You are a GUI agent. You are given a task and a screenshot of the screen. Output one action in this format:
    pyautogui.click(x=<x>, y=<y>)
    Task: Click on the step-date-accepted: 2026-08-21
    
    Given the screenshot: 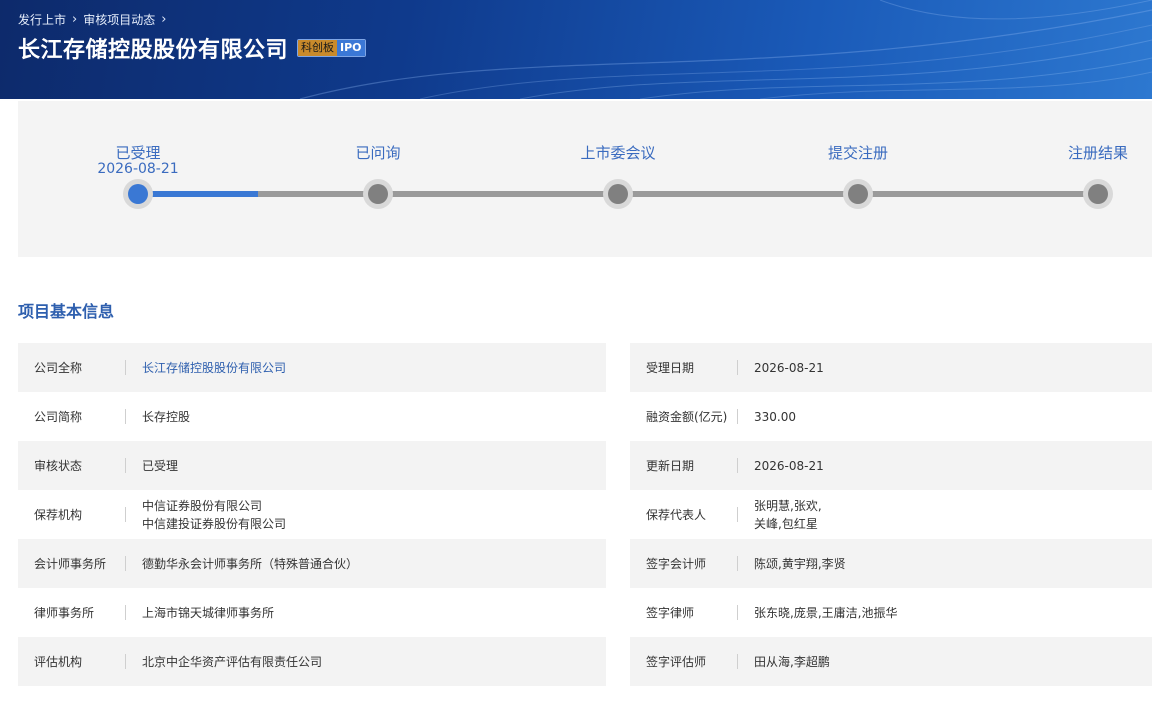 What is the action you would take?
    pyautogui.click(x=138, y=169)
    